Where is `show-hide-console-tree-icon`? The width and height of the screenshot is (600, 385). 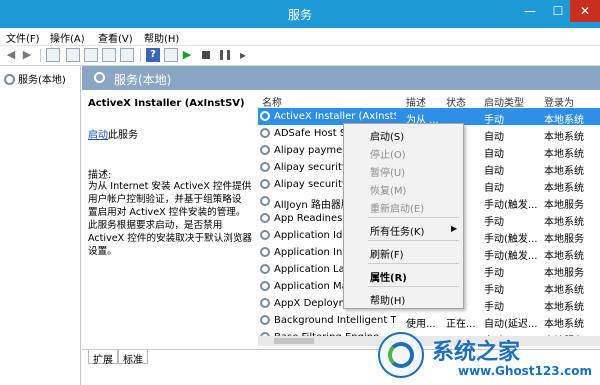
show-hide-console-tree-icon is located at coordinates (53, 55).